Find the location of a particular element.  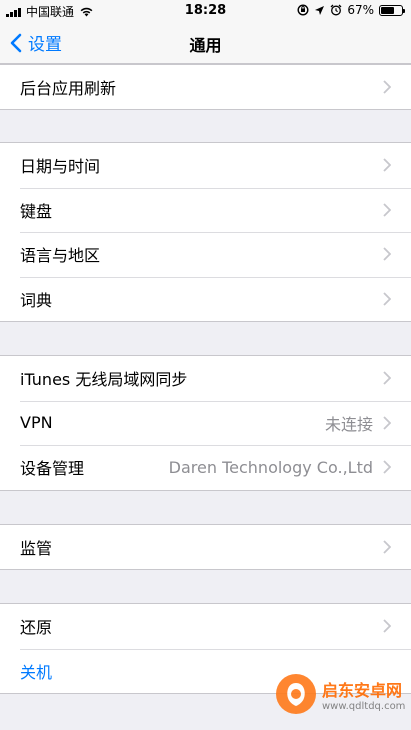

shut-down-button: 关机 is located at coordinates (36, 671).